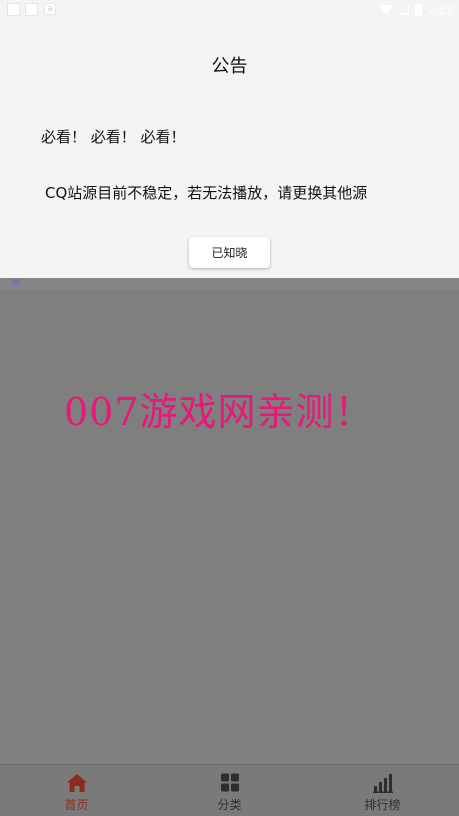 The width and height of the screenshot is (459, 816). I want to click on app-notification-icon: a, so click(50, 9).